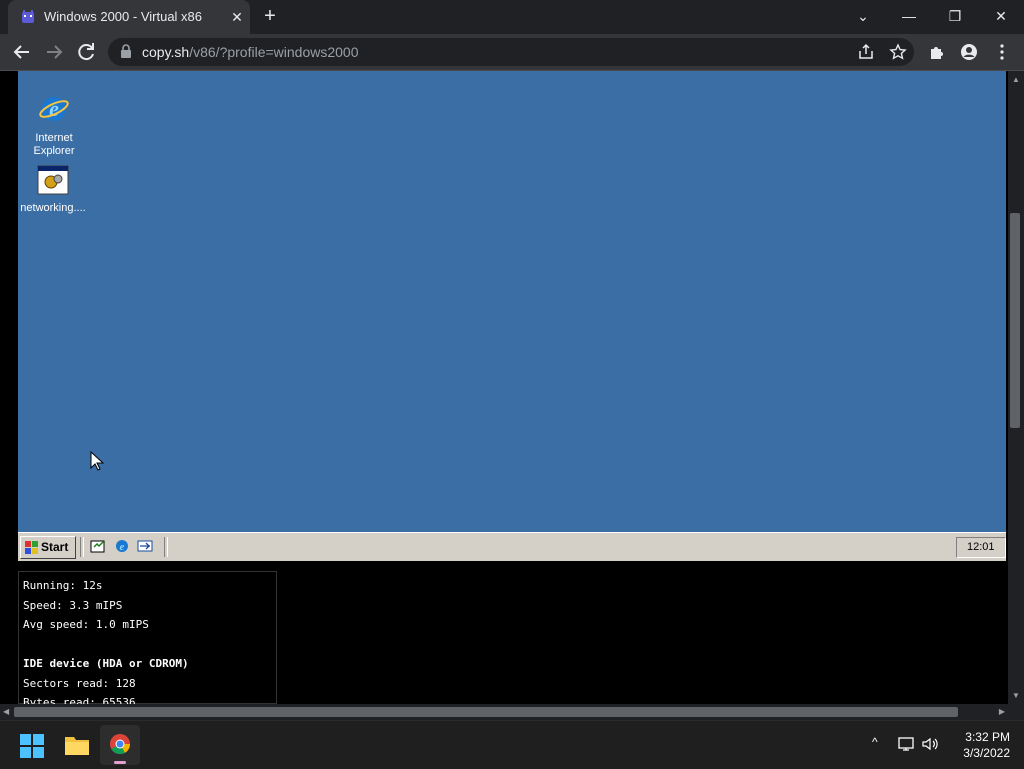 The width and height of the screenshot is (1024, 769). I want to click on desktop-icon-label: Internet Explorer, so click(54, 144).